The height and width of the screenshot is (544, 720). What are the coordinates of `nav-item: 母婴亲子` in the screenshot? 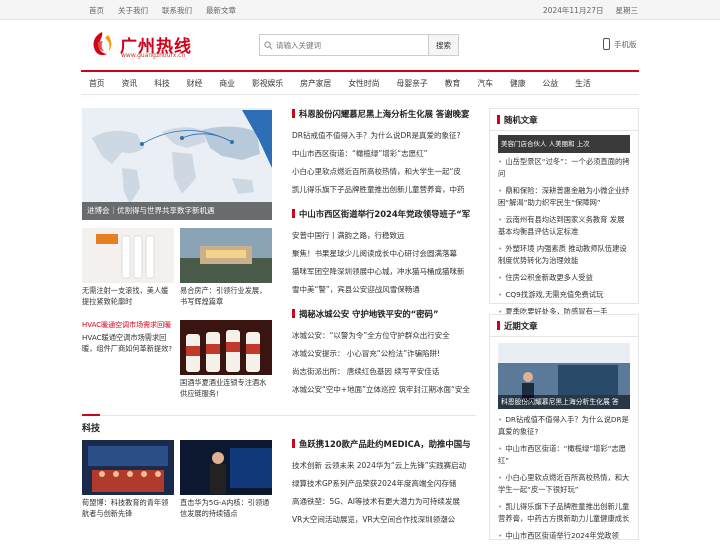 It's located at (412, 83).